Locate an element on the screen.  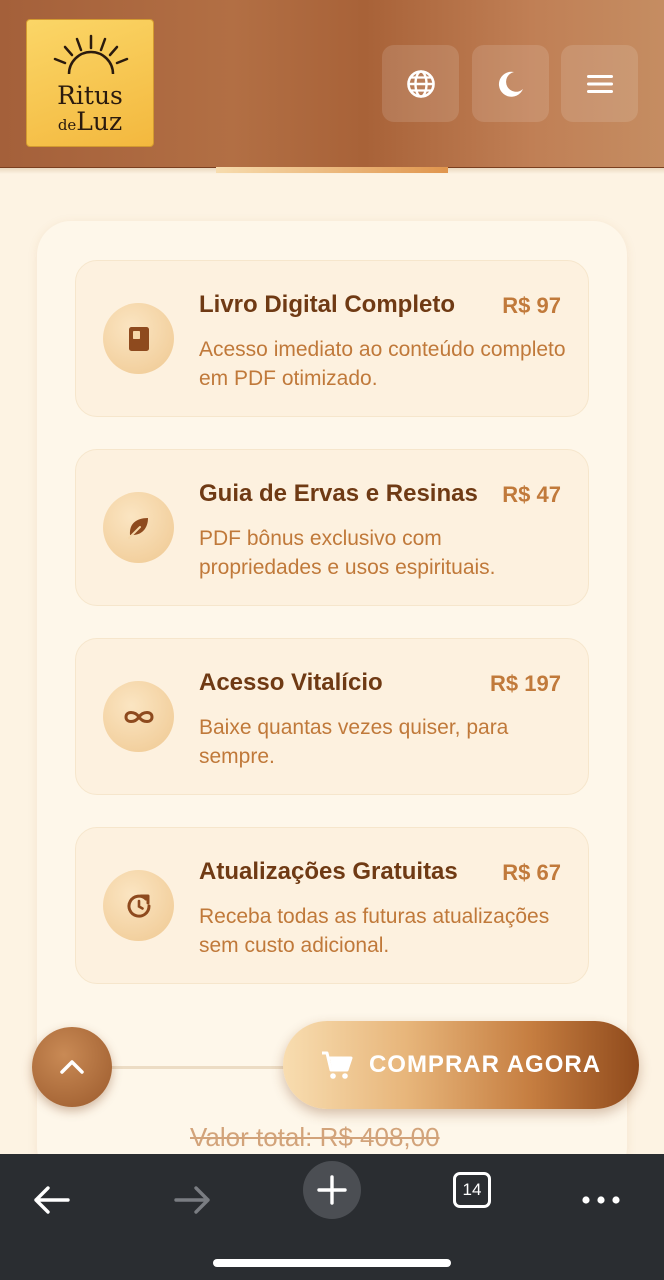
item-title: Acesso Vitalício is located at coordinates (291, 682).